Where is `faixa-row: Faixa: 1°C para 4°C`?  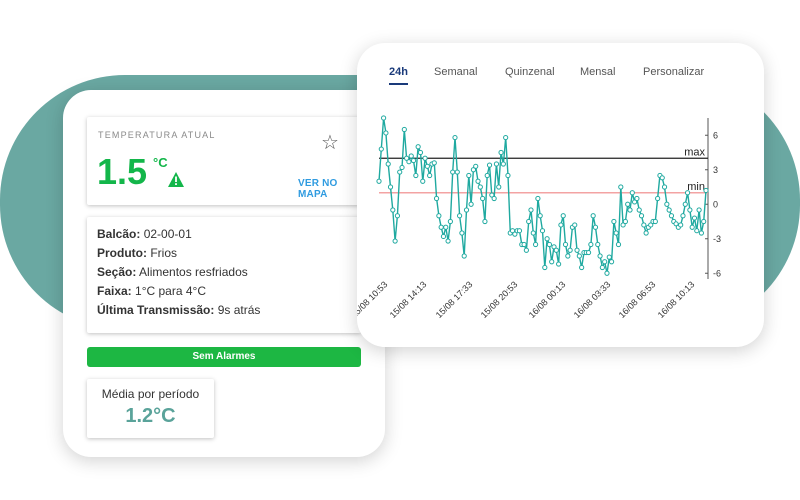 faixa-row: Faixa: 1°C para 4°C is located at coordinates (151, 291).